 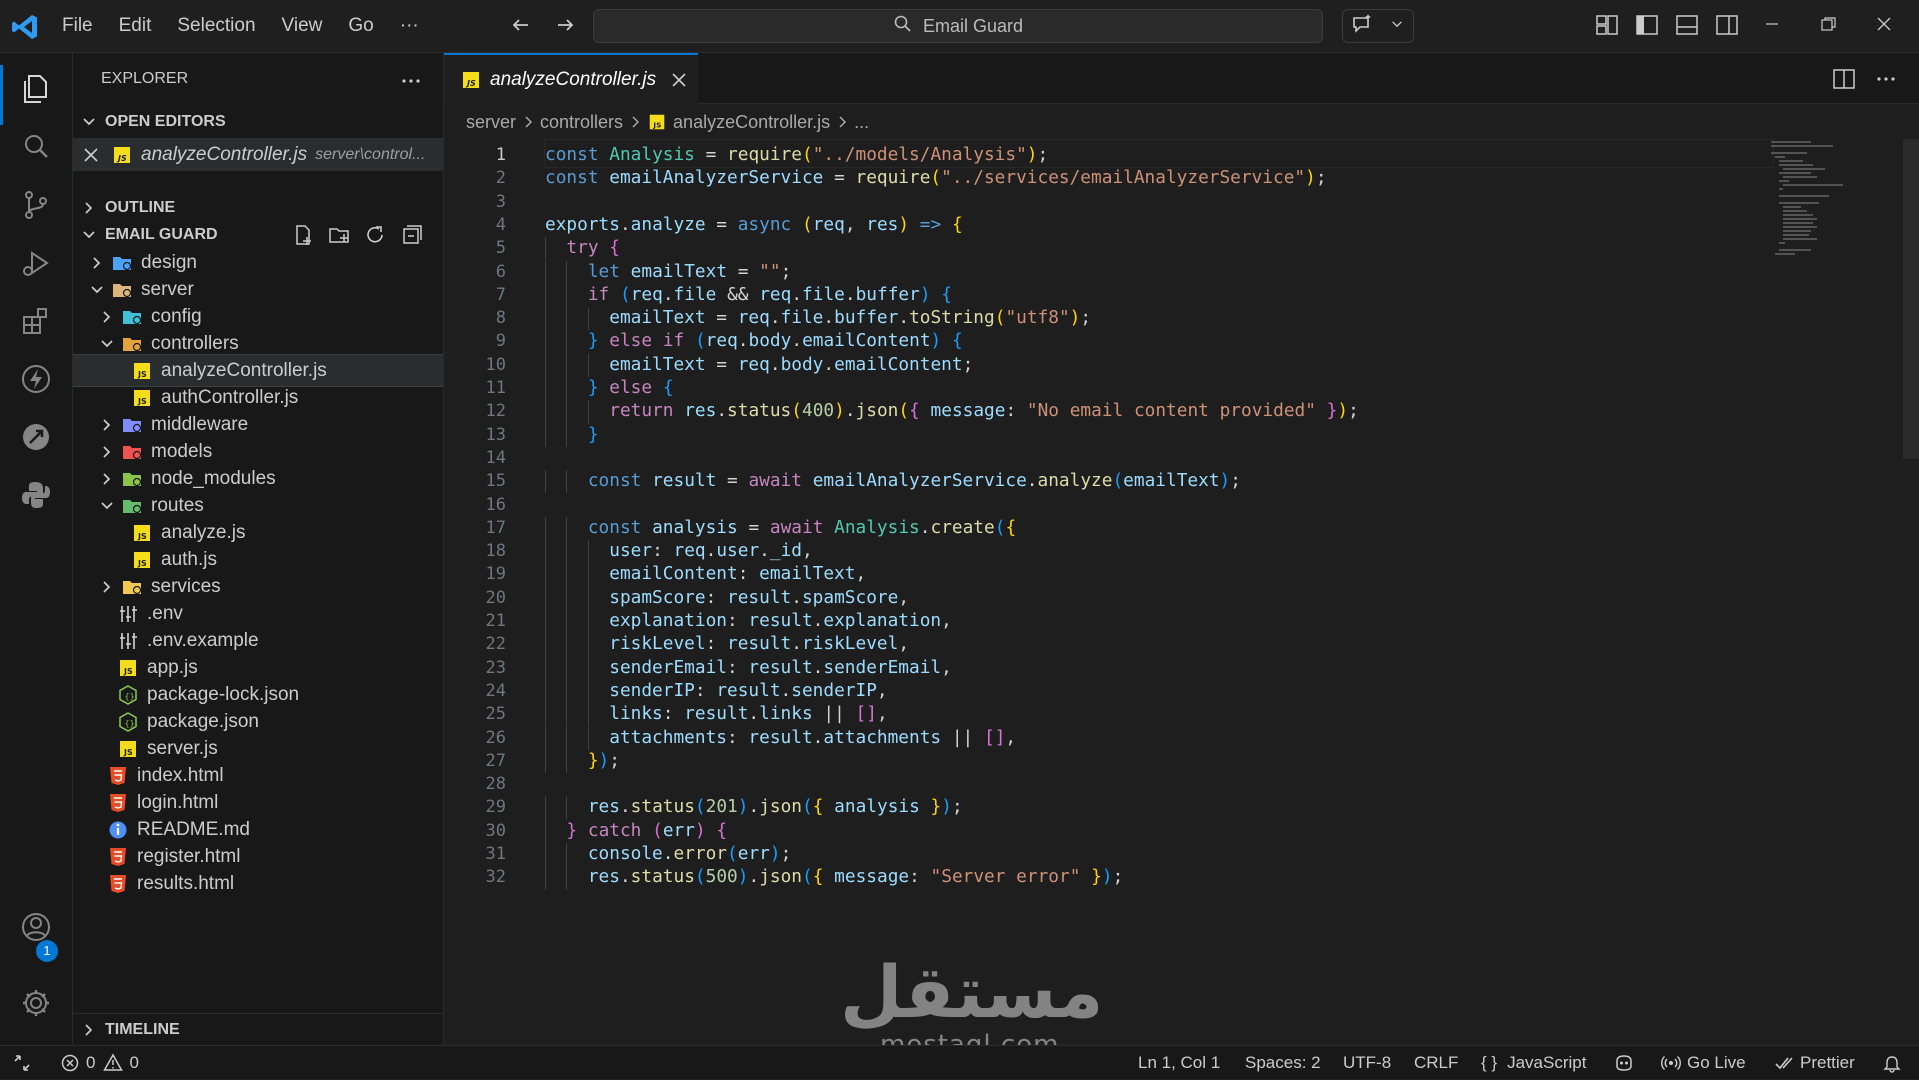 I want to click on line-number: 16, so click(x=495, y=504).